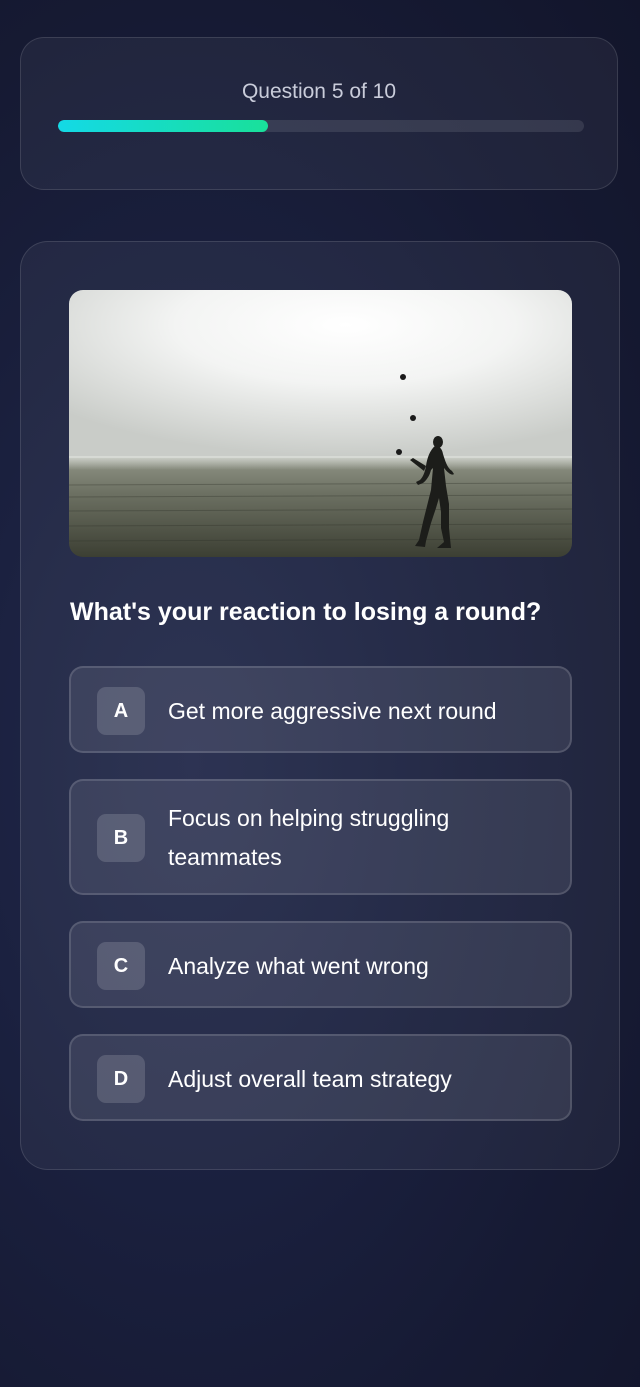  What do you see at coordinates (121, 1079) in the screenshot?
I see `option-letter: D` at bounding box center [121, 1079].